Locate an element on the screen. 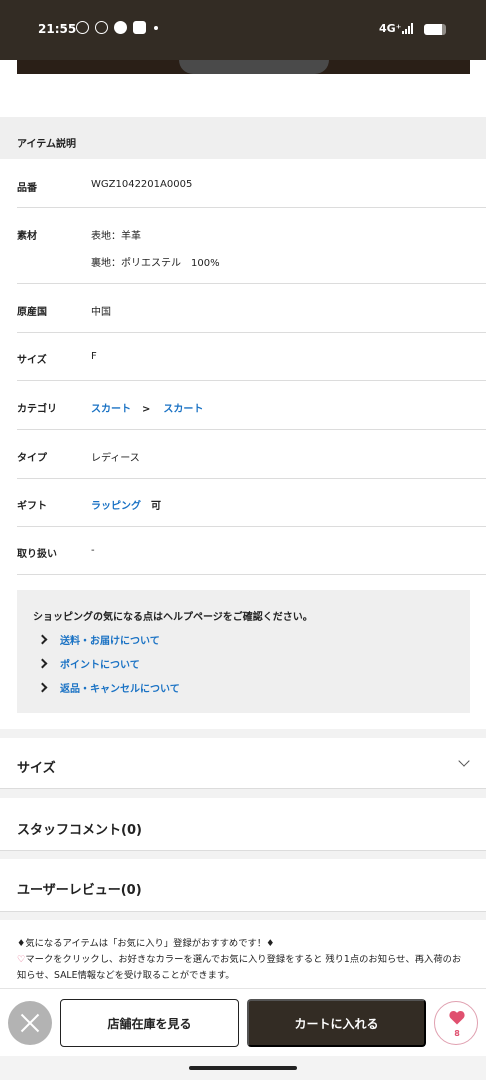  notification-icons is located at coordinates (117, 27).